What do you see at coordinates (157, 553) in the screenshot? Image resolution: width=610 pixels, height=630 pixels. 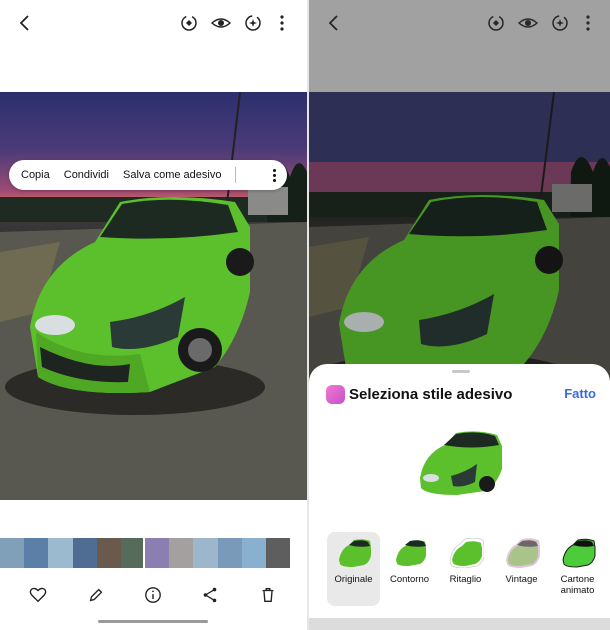 I see `thumbnail-selected` at bounding box center [157, 553].